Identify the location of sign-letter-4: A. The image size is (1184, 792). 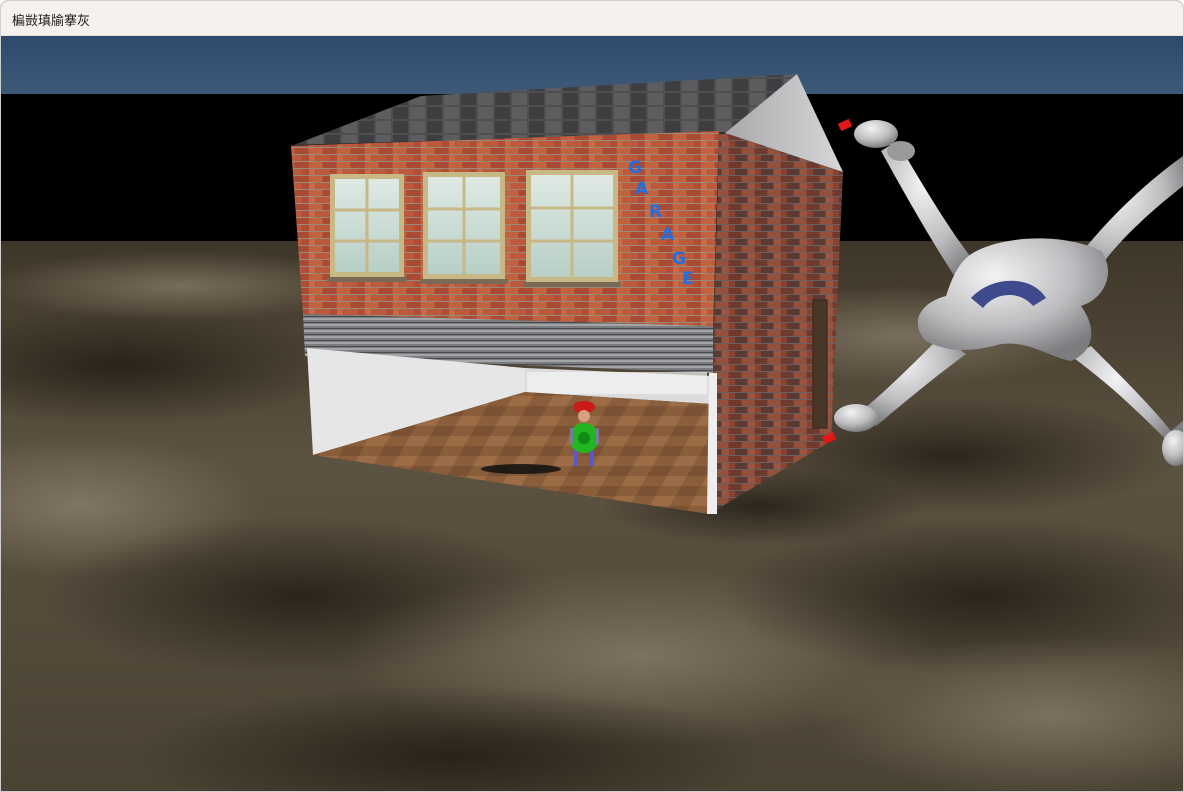
(668, 235).